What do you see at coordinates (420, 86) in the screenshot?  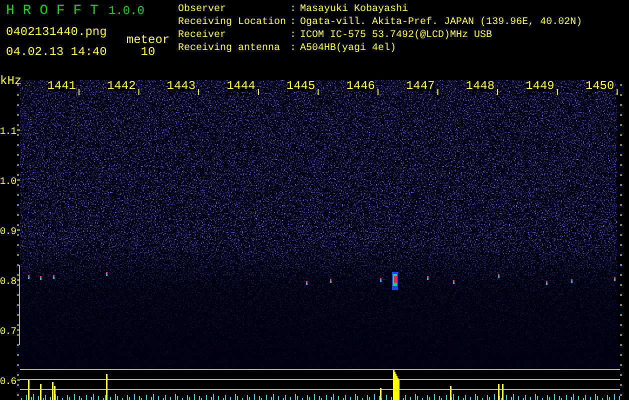 I see `axis-tick-label: 1447` at bounding box center [420, 86].